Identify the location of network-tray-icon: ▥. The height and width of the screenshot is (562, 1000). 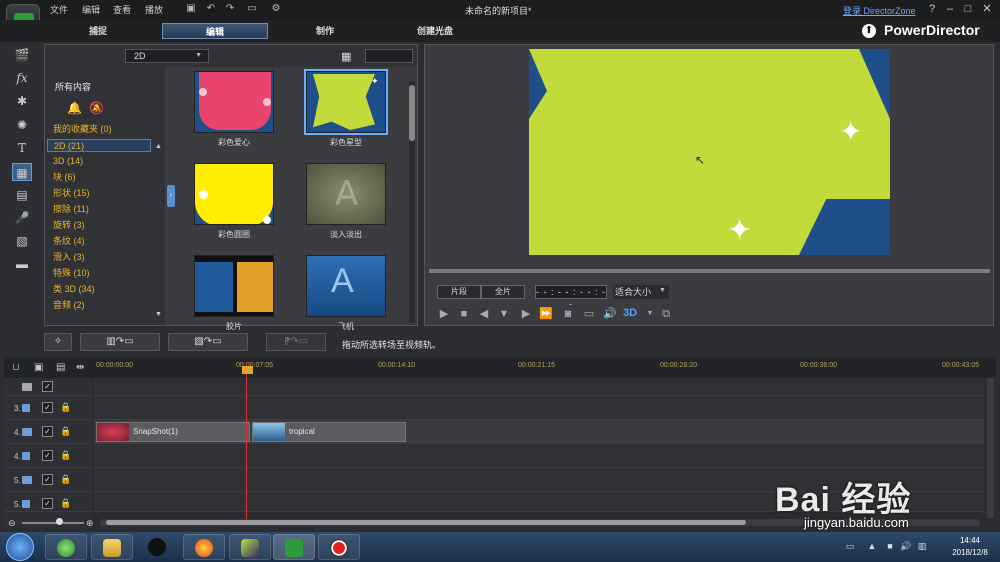
(922, 546).